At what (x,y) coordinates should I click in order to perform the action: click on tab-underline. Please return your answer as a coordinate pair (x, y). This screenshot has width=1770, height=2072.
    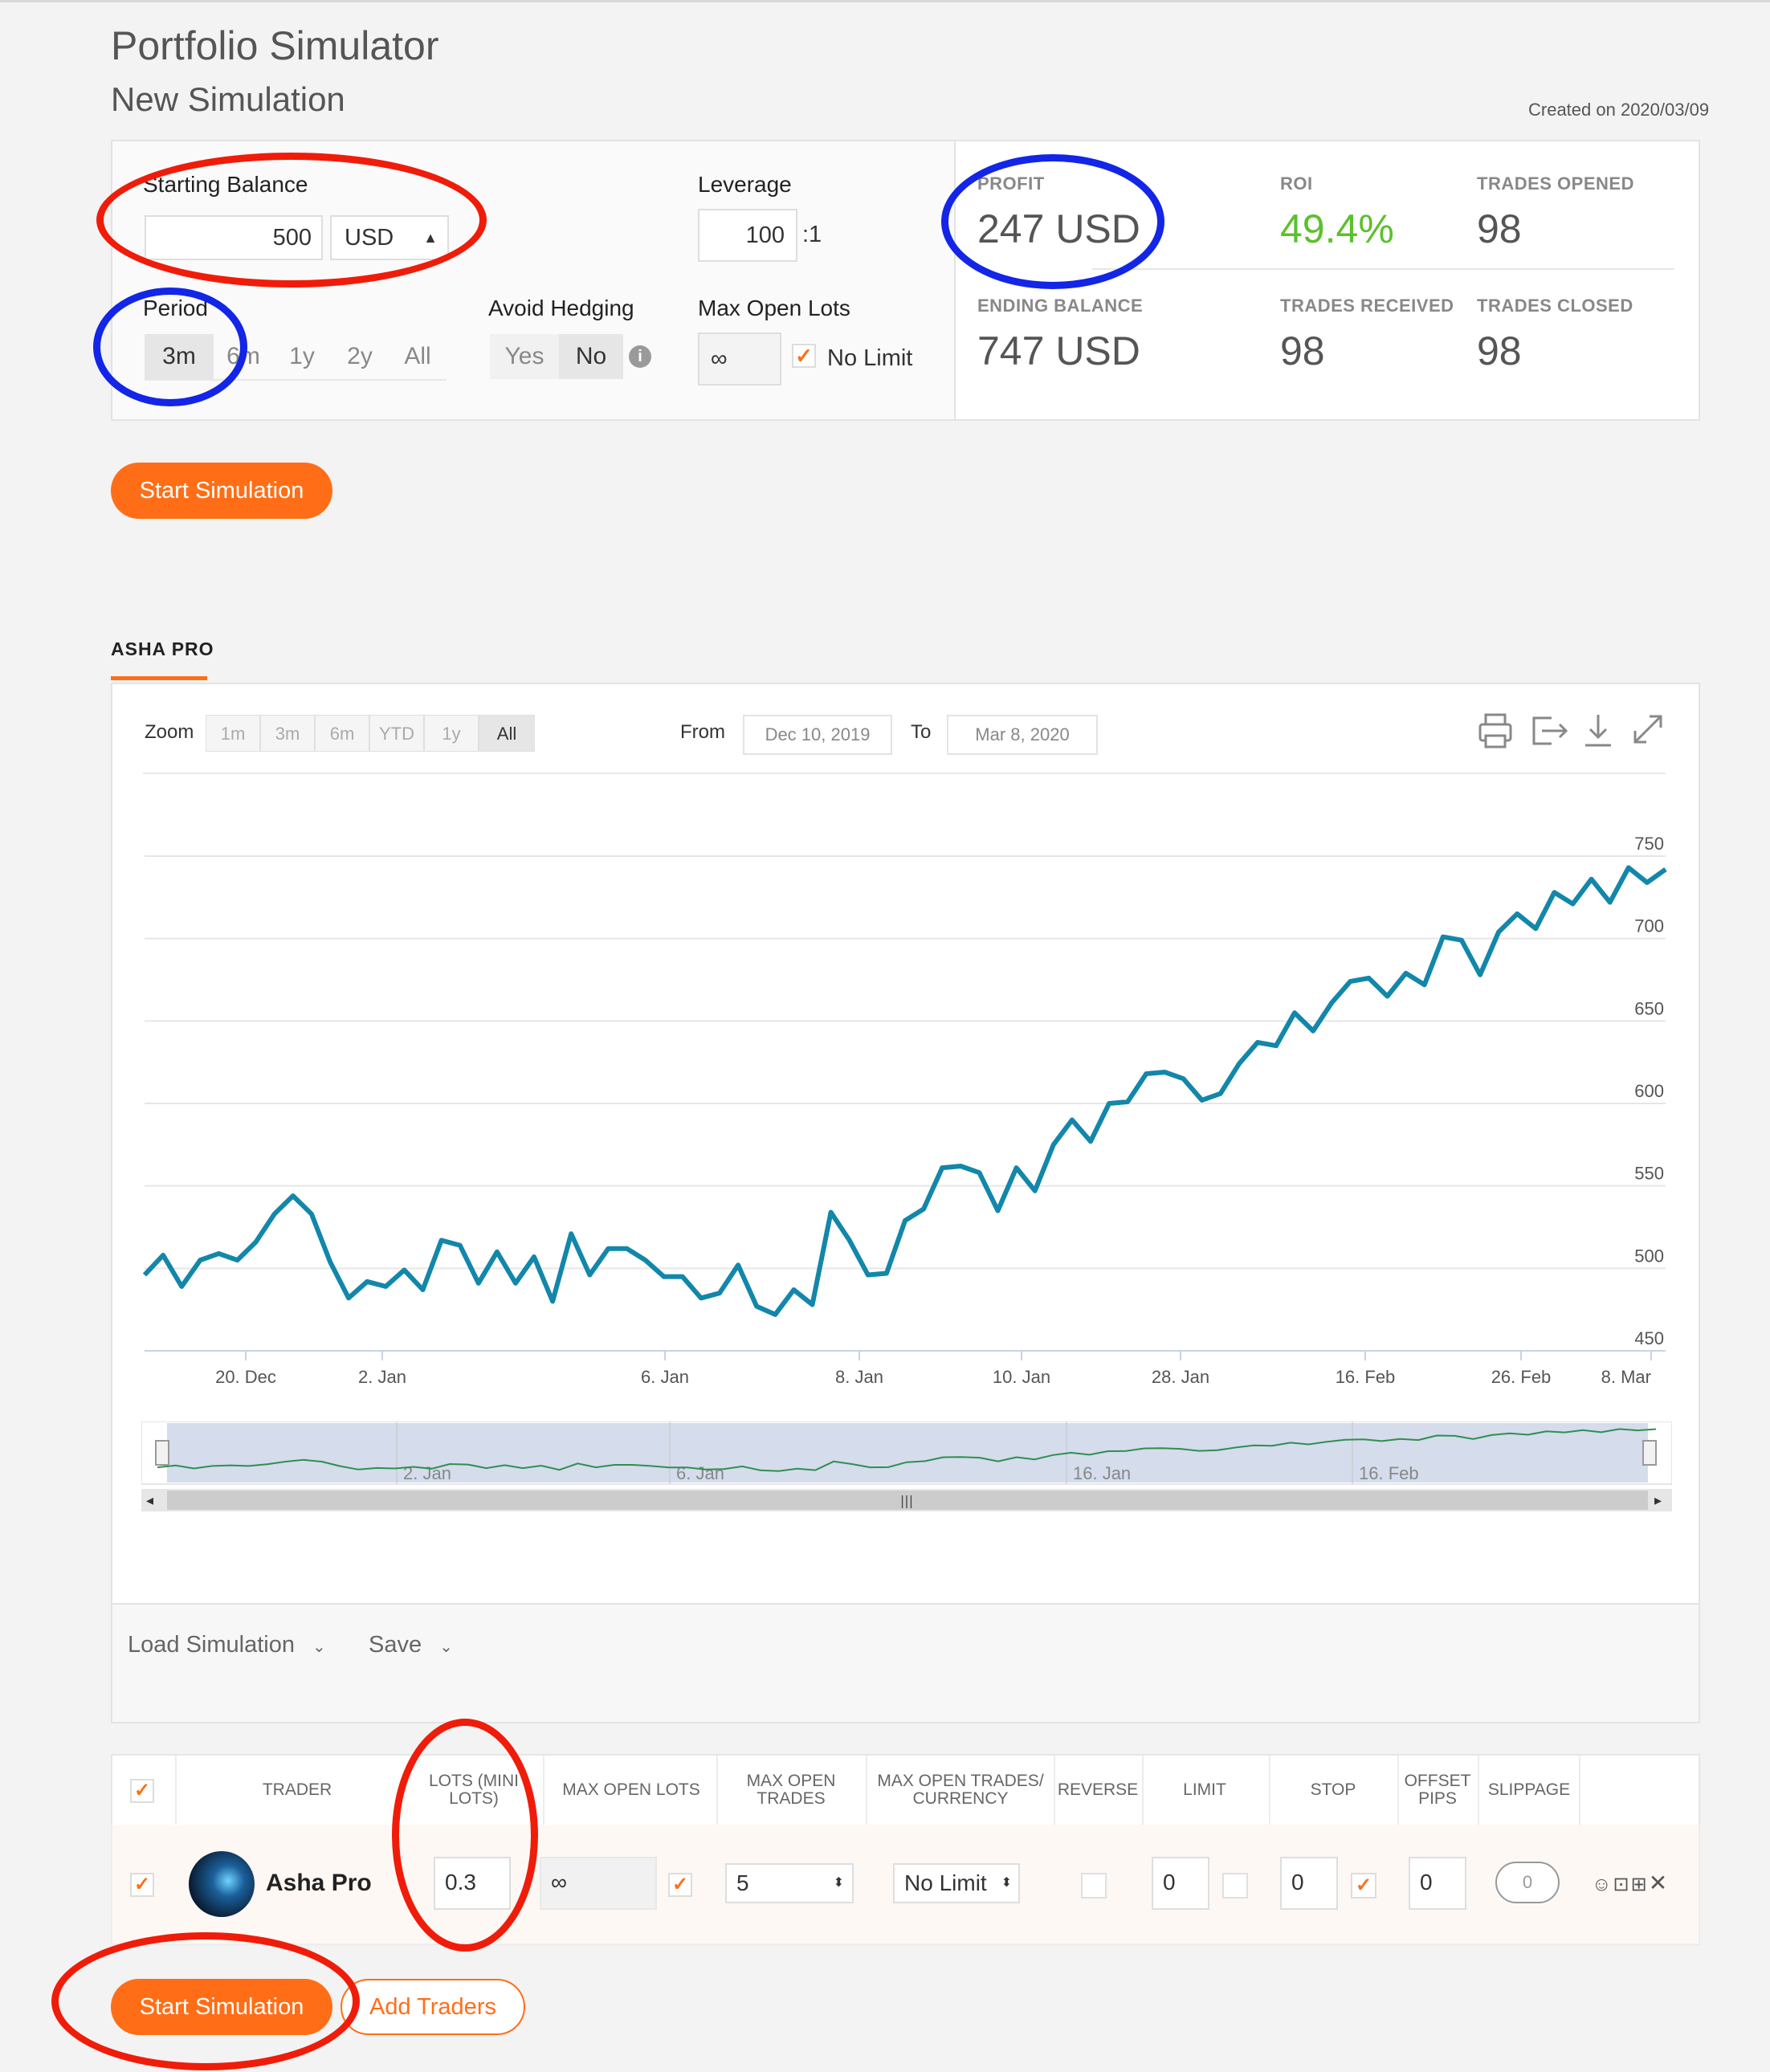
    Looking at the image, I should click on (159, 678).